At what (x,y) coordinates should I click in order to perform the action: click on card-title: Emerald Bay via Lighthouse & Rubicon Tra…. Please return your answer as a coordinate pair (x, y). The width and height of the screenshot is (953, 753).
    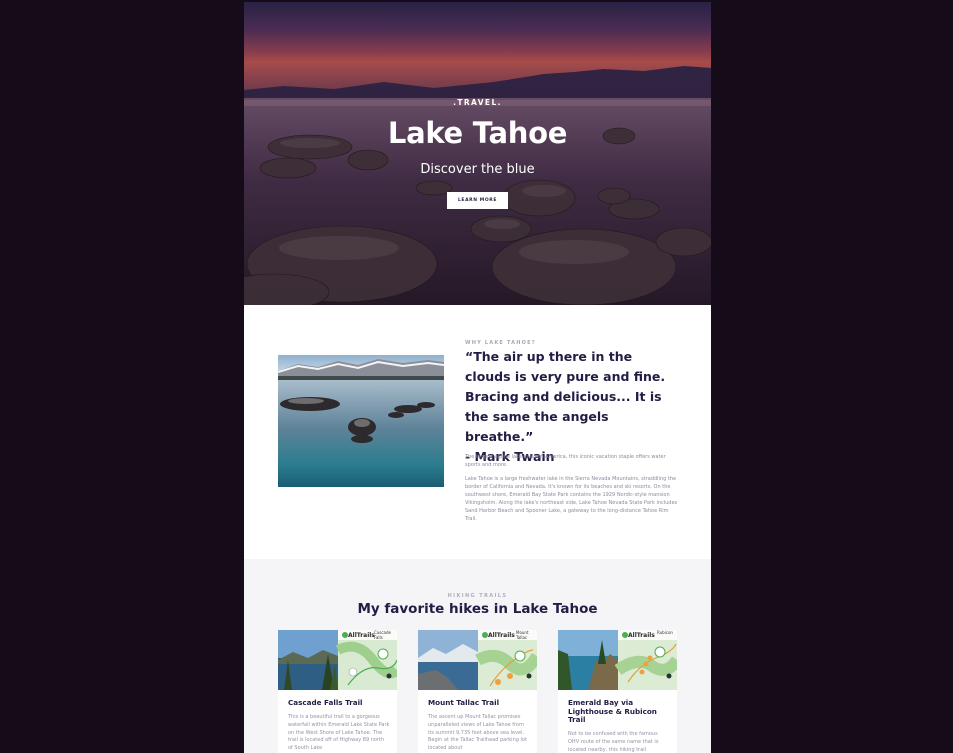
    Looking at the image, I should click on (612, 711).